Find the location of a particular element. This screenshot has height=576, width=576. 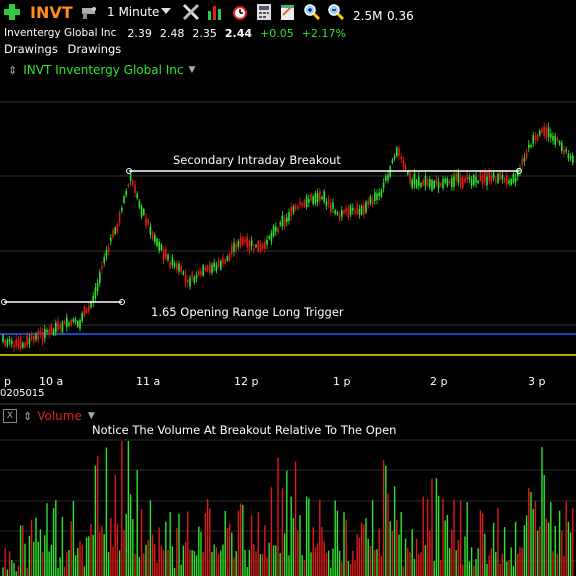

drag-handle-icon: ⇕ is located at coordinates (27, 416).